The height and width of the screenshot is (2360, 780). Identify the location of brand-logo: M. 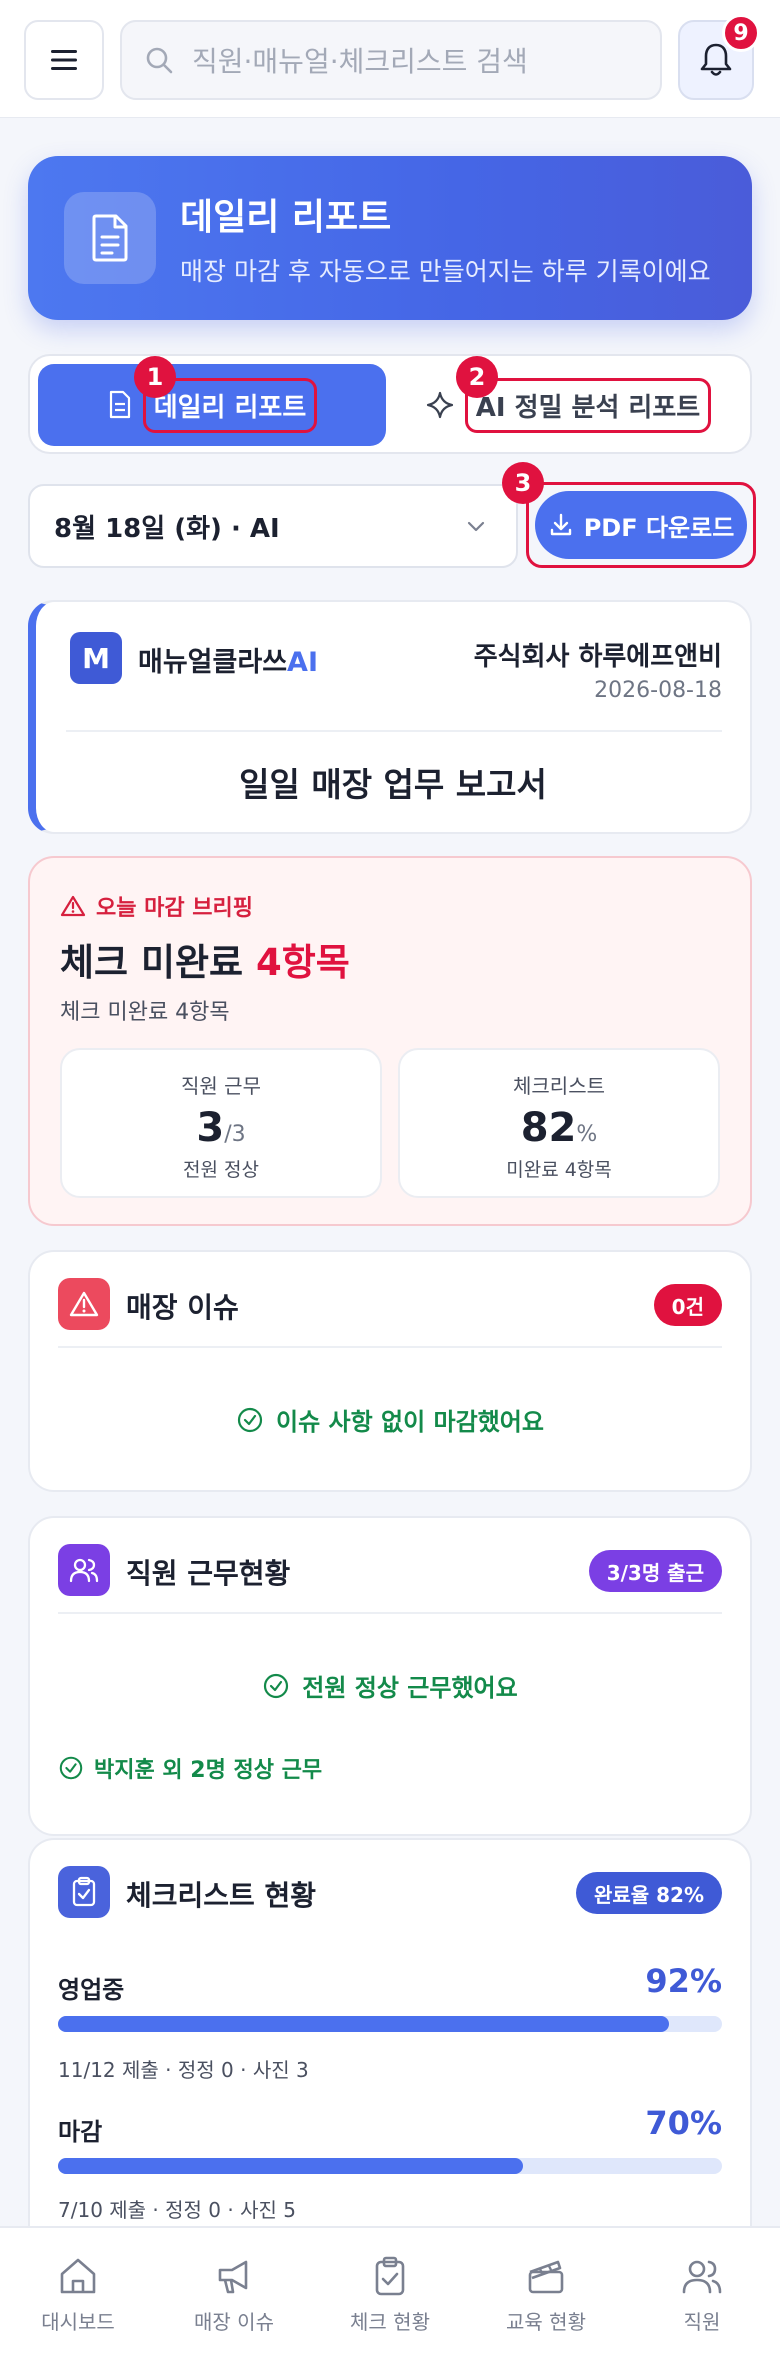
(96, 658).